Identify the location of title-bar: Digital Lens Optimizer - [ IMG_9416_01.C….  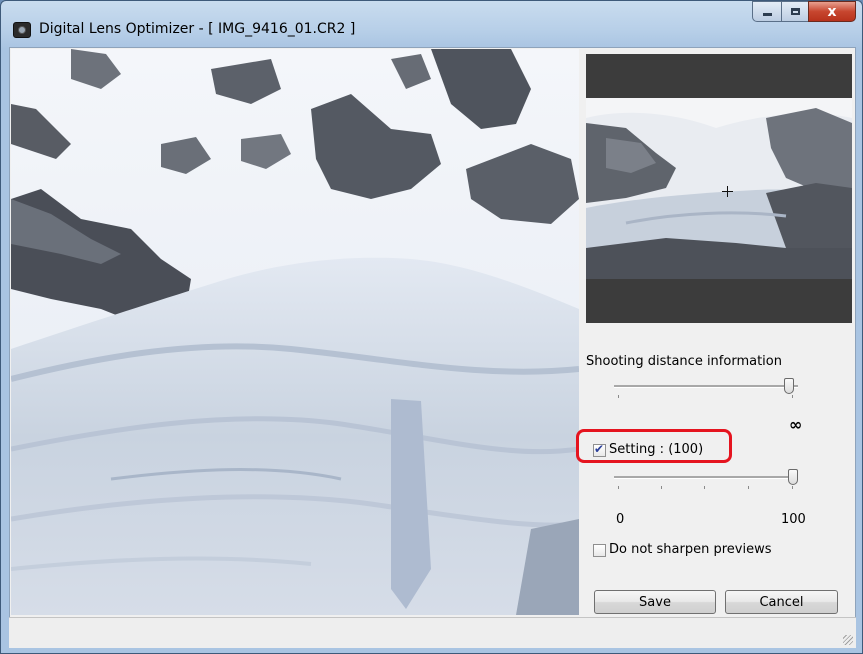
(431, 24).